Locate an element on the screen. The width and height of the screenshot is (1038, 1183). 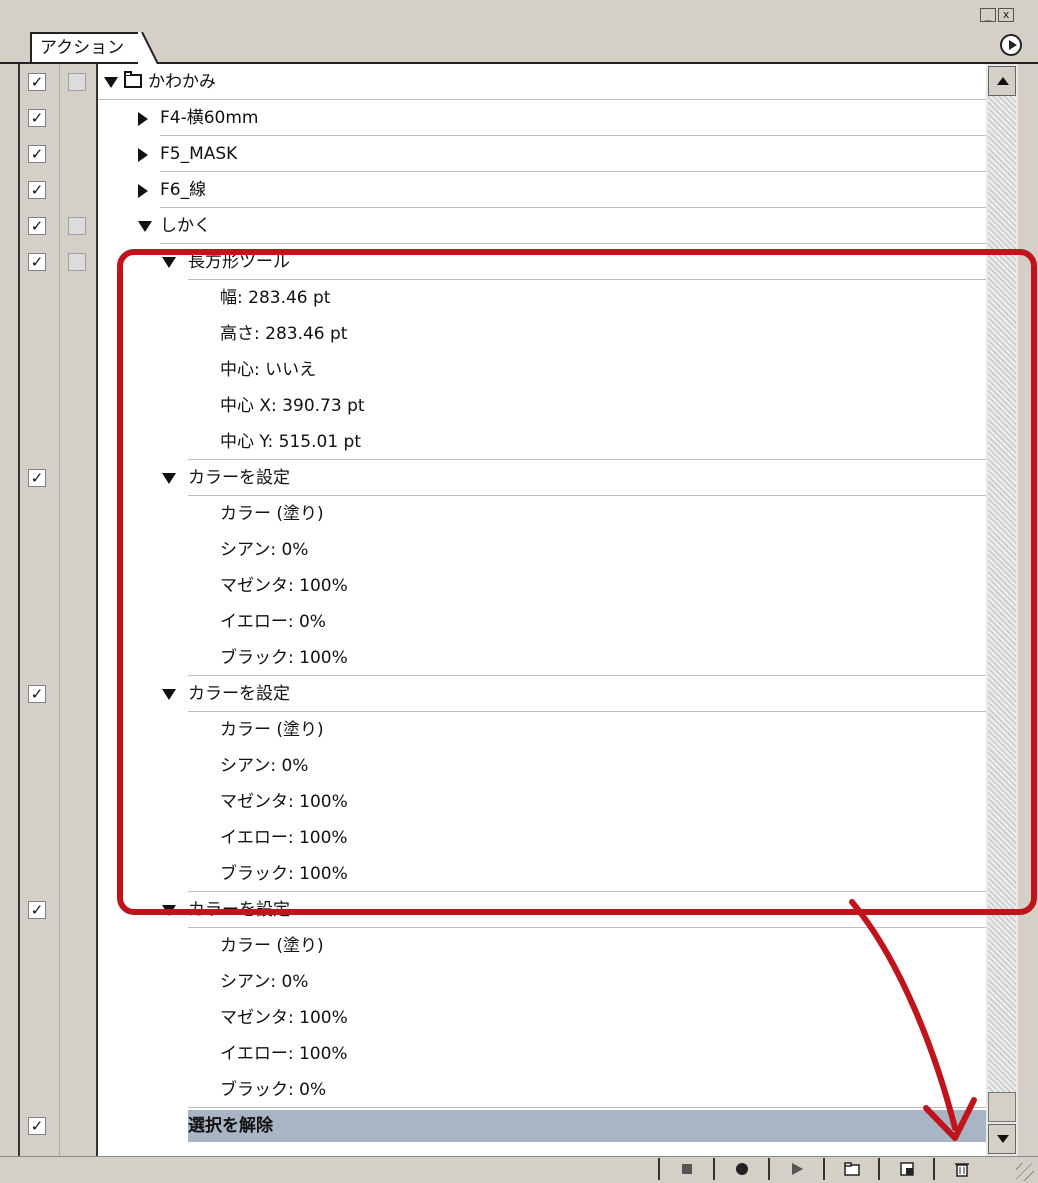
resize-grip-icon is located at coordinates (1025, 1172).